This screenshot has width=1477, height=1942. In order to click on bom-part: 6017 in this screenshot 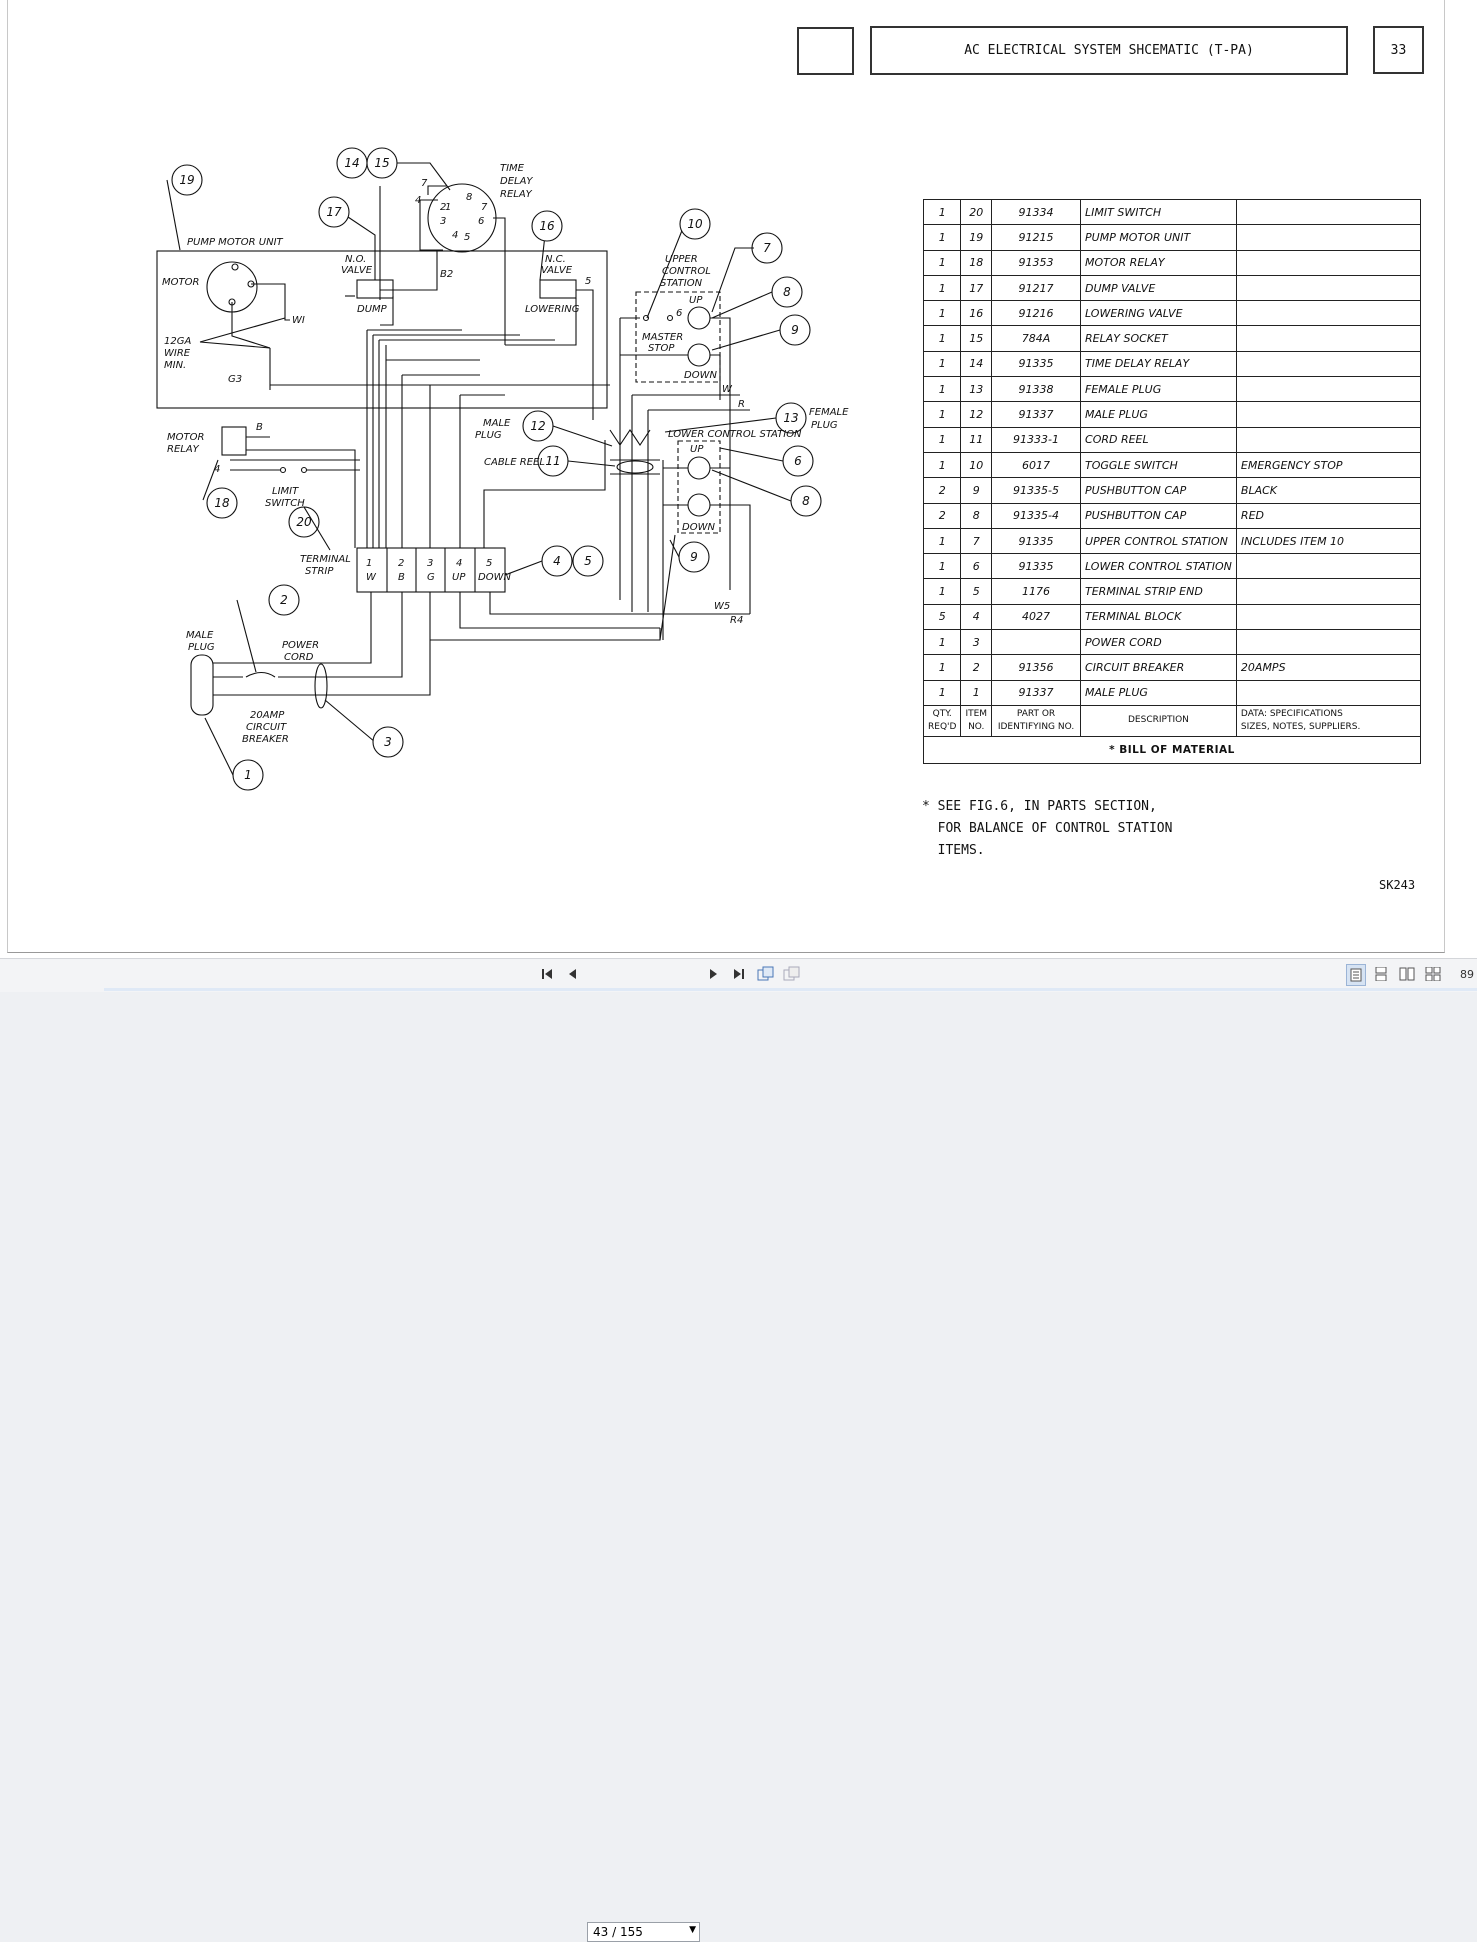, I will do `click(1036, 465)`.